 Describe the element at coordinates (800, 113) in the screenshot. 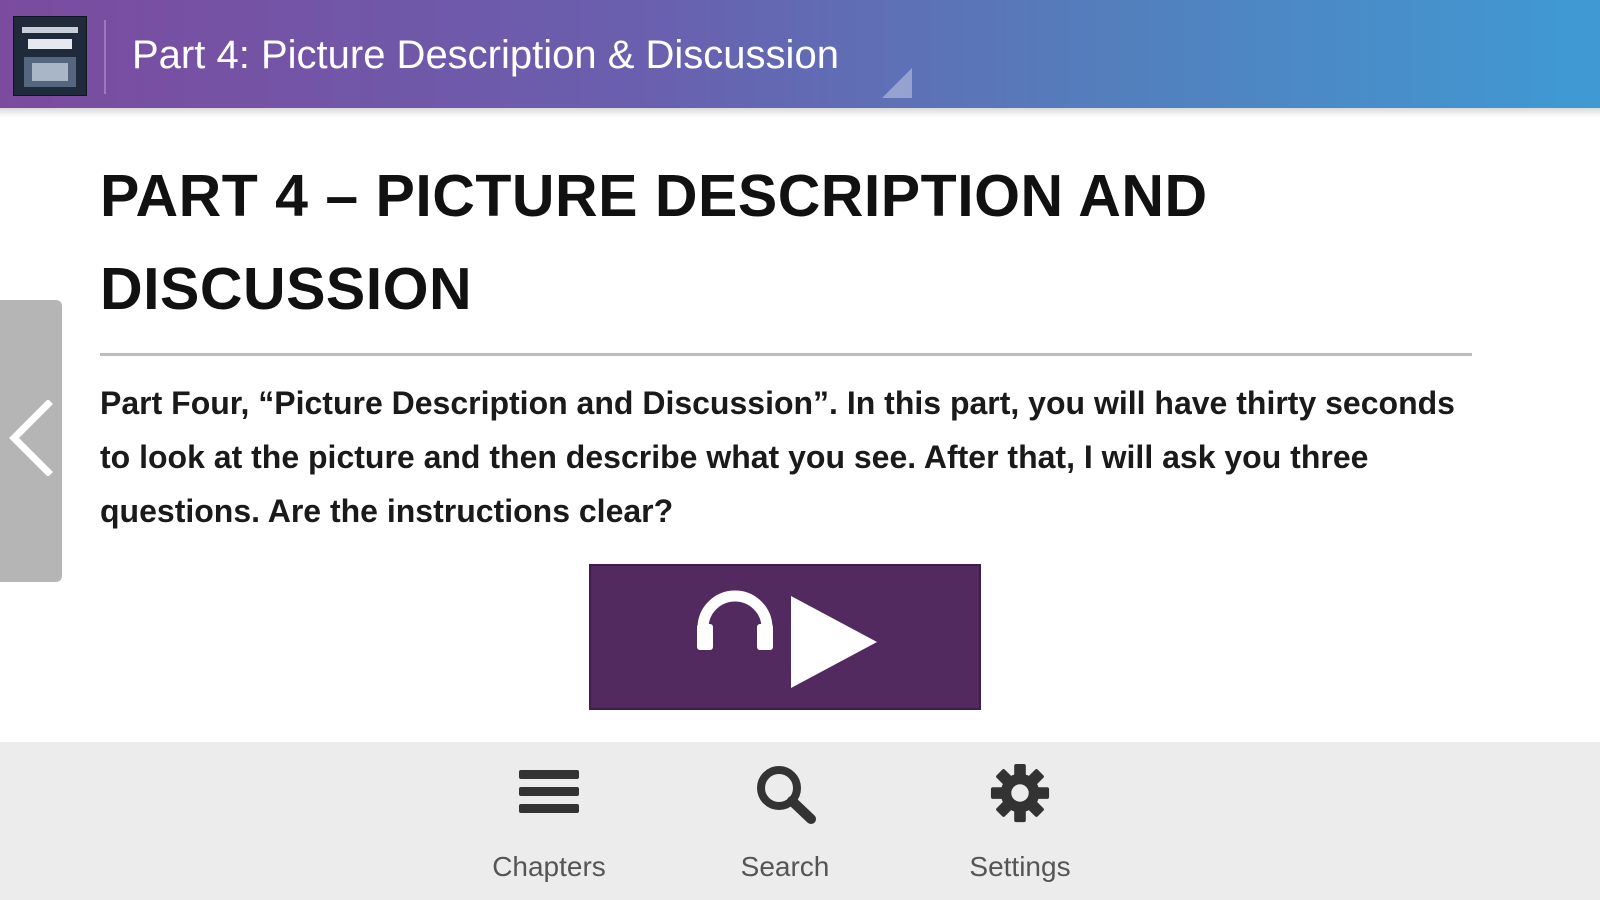

I see `top-bar-shadow` at that location.